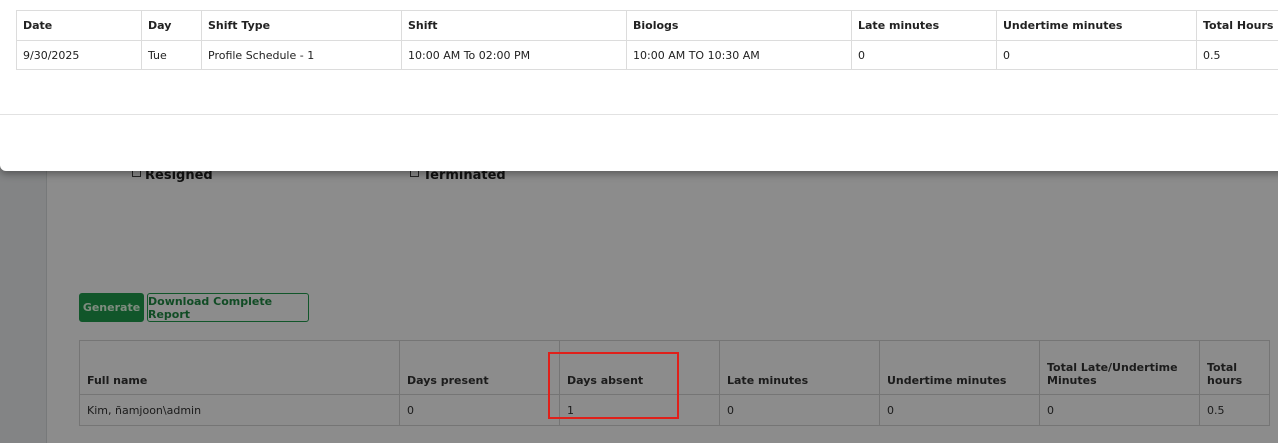  I want to click on cell-late-minutes: 0, so click(924, 55).